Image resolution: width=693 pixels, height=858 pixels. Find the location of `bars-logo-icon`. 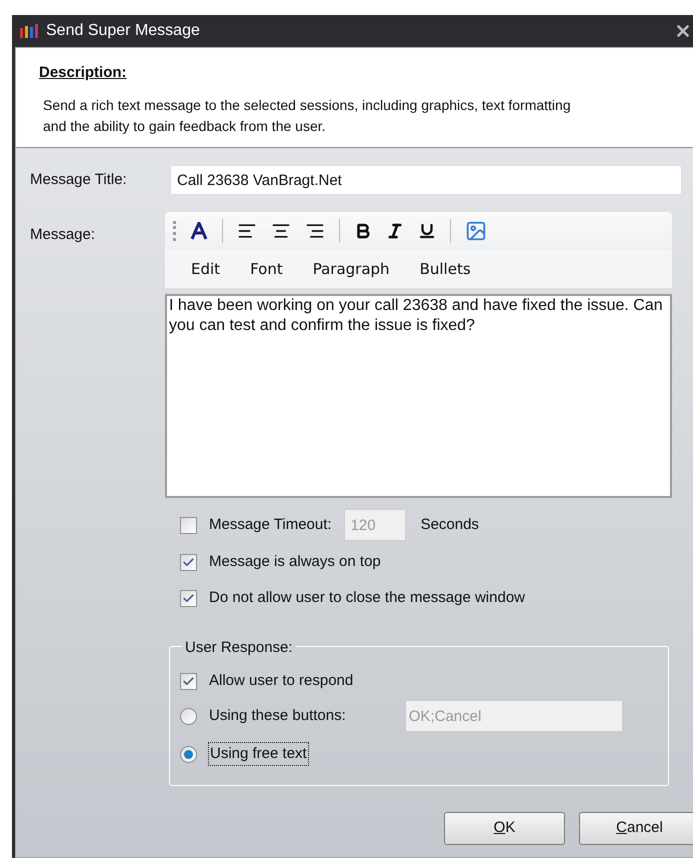

bars-logo-icon is located at coordinates (29, 31).